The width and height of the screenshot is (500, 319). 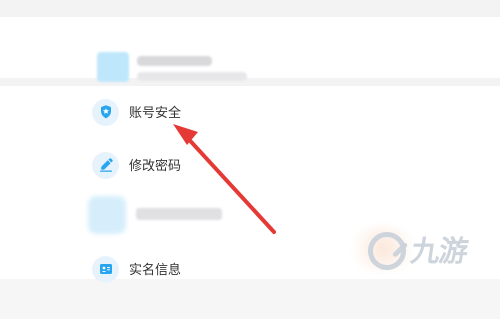 What do you see at coordinates (105, 269) in the screenshot?
I see `id-card-icon` at bounding box center [105, 269].